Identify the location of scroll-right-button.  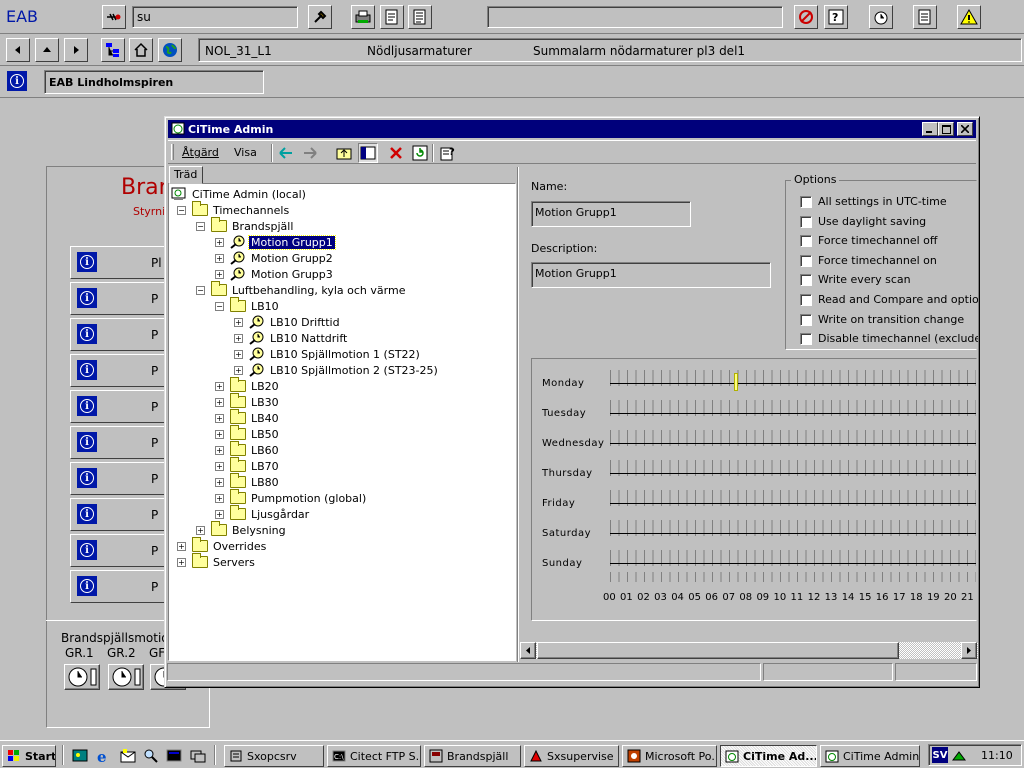
(969, 650).